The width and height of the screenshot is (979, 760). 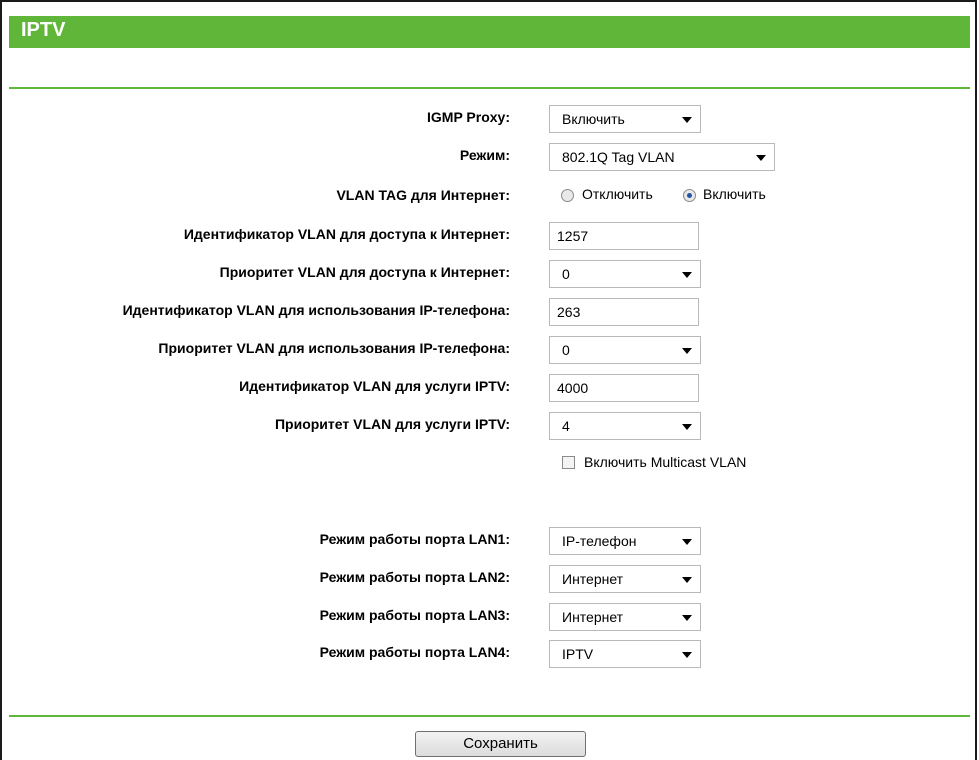 What do you see at coordinates (414, 652) in the screenshot?
I see `lan4-label: Режим работы порта LAN4:` at bounding box center [414, 652].